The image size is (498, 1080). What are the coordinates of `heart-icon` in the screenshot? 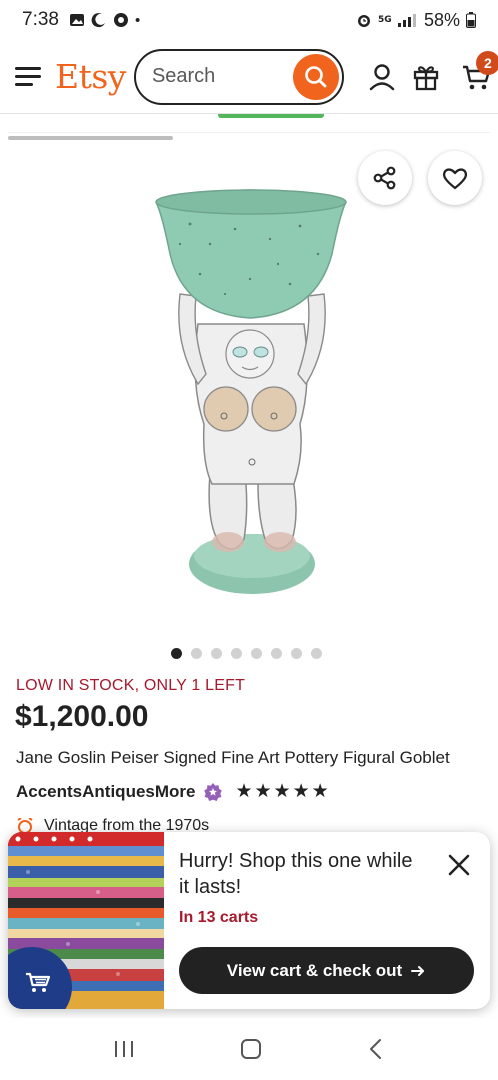 It's located at (455, 179).